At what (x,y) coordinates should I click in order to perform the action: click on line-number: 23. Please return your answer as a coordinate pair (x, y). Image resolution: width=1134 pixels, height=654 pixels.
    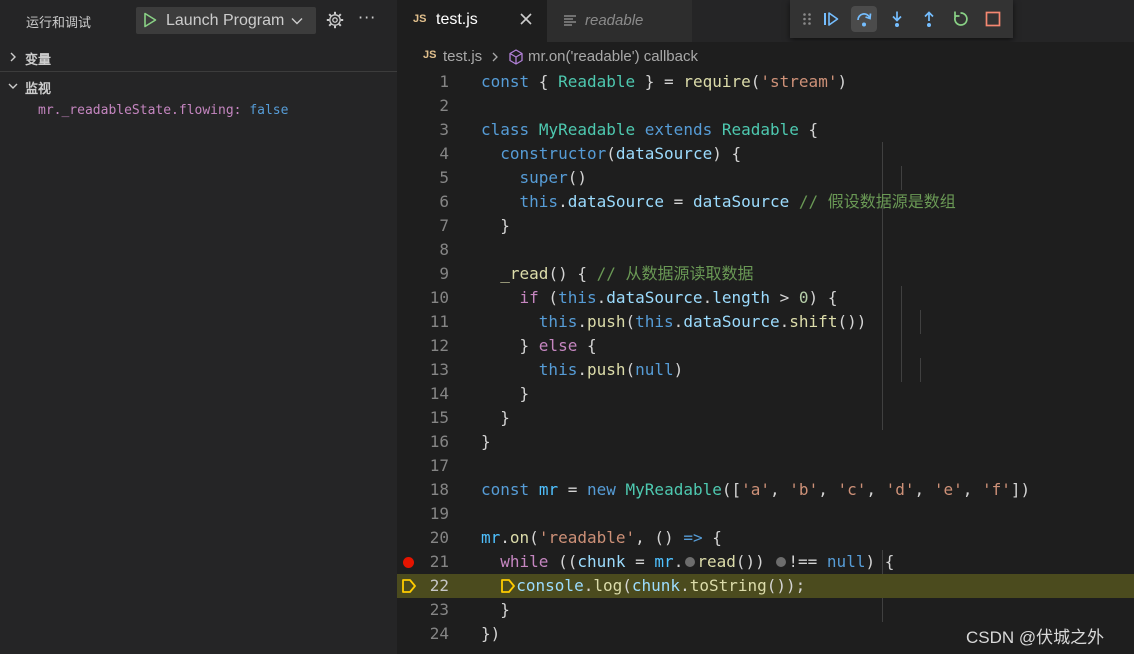
    Looking at the image, I should click on (439, 609).